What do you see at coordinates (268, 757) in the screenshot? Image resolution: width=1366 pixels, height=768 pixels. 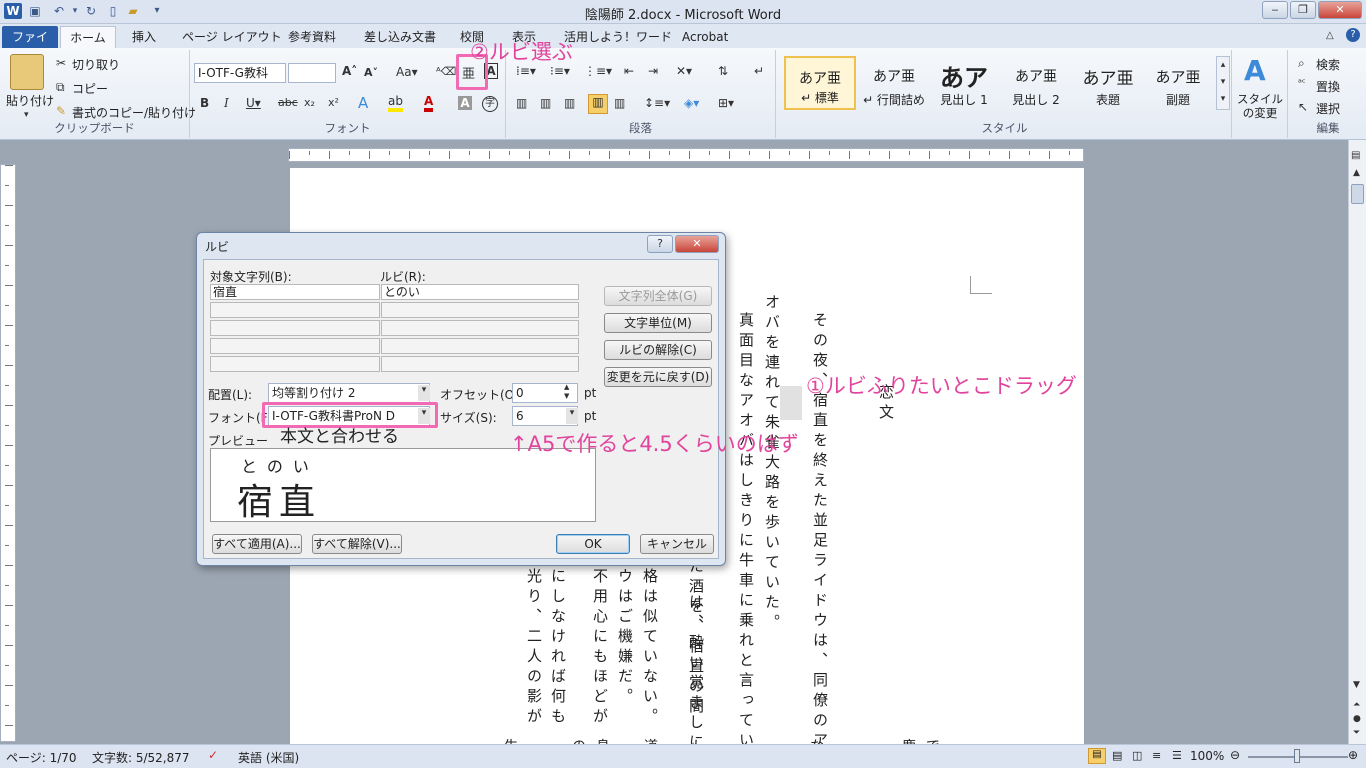 I see `language: 英語 (米国)` at bounding box center [268, 757].